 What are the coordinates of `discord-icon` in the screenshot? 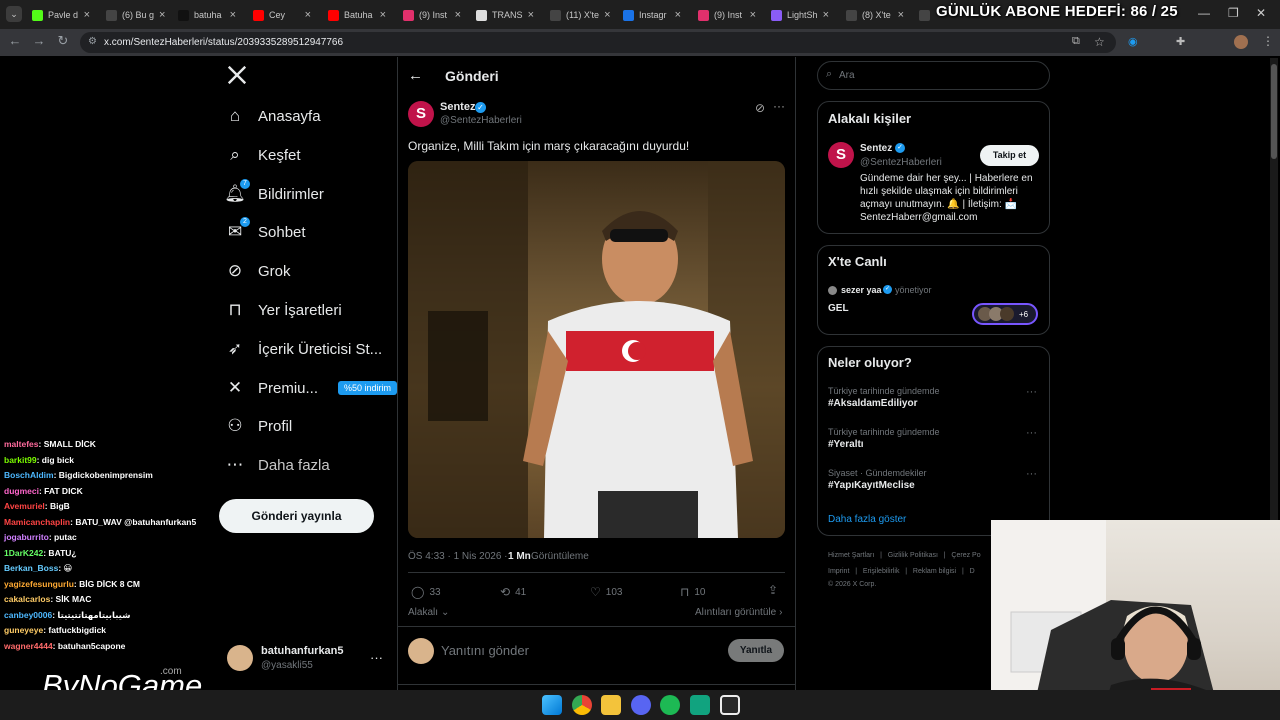 It's located at (641, 705).